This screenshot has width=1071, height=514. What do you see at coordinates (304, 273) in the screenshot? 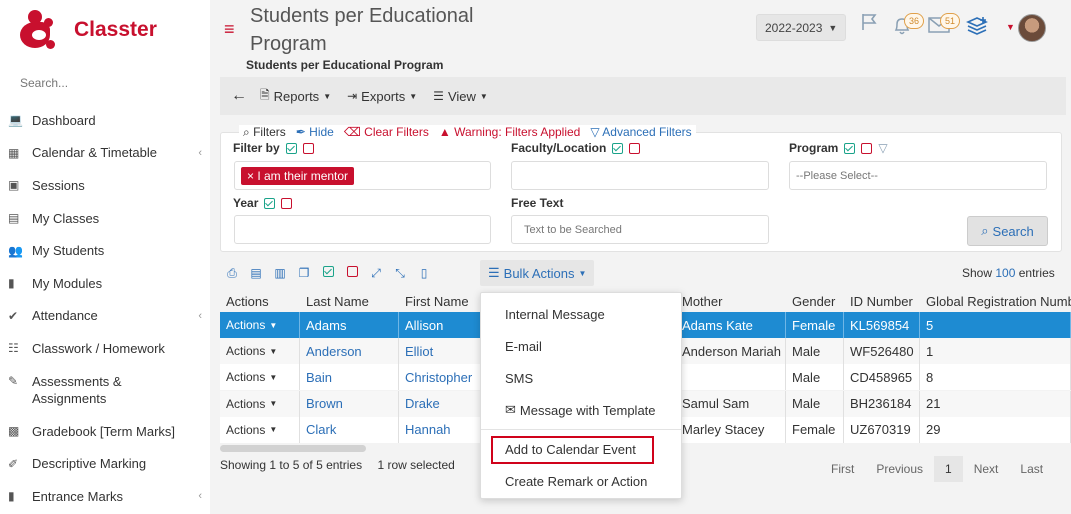
I see `copy-icon: ❐` at bounding box center [304, 273].